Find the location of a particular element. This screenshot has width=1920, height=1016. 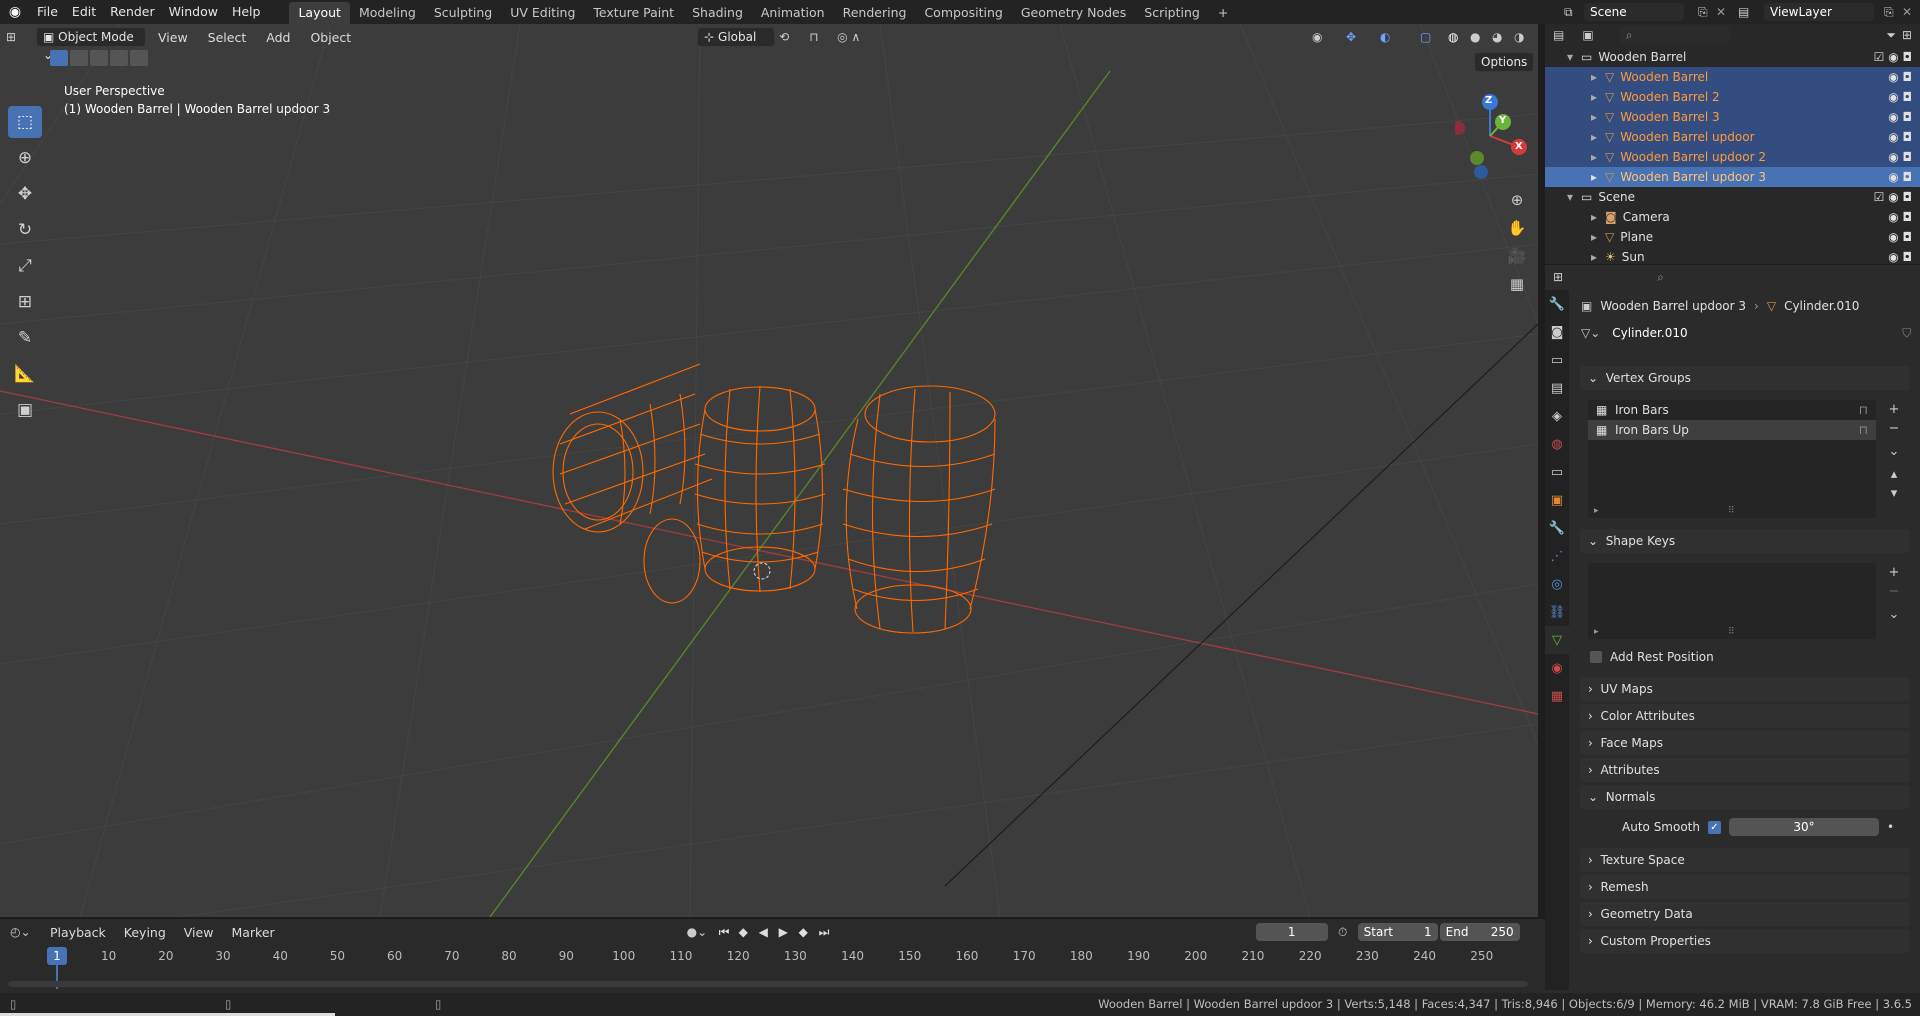

tab-rendering: Rendering is located at coordinates (875, 13).